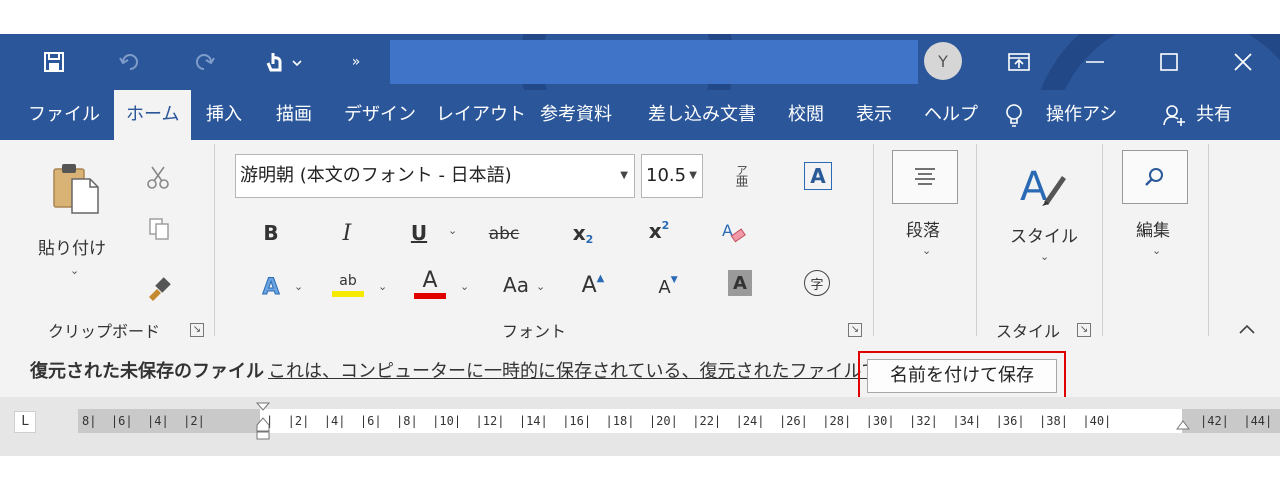 Image resolution: width=1280 pixels, height=496 pixels. I want to click on enclose-characters-icon: 字, so click(817, 283).